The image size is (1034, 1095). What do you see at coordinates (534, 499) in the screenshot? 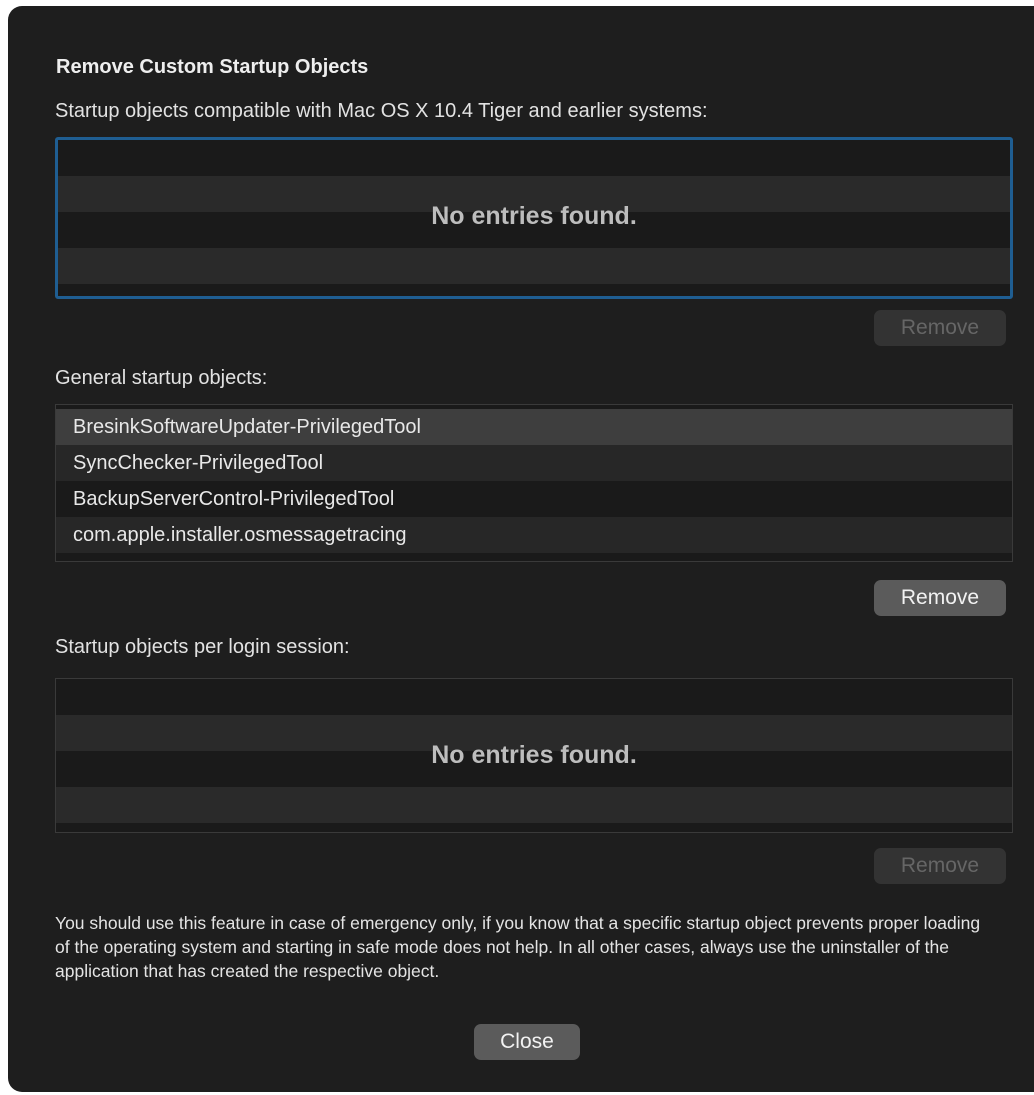
I see `list-item: BackupServerControl-PrivilegedTool` at bounding box center [534, 499].